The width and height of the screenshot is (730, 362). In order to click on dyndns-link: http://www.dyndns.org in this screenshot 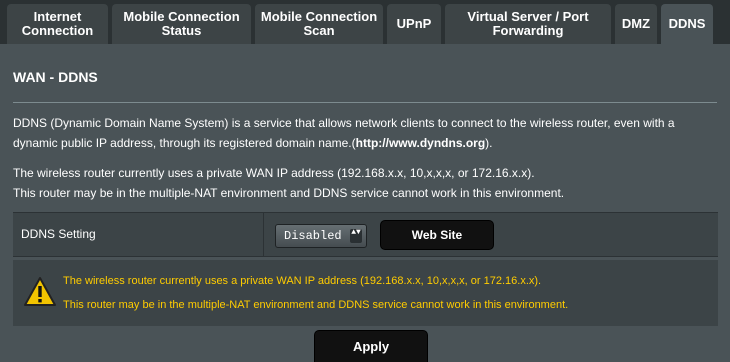, I will do `click(421, 143)`.